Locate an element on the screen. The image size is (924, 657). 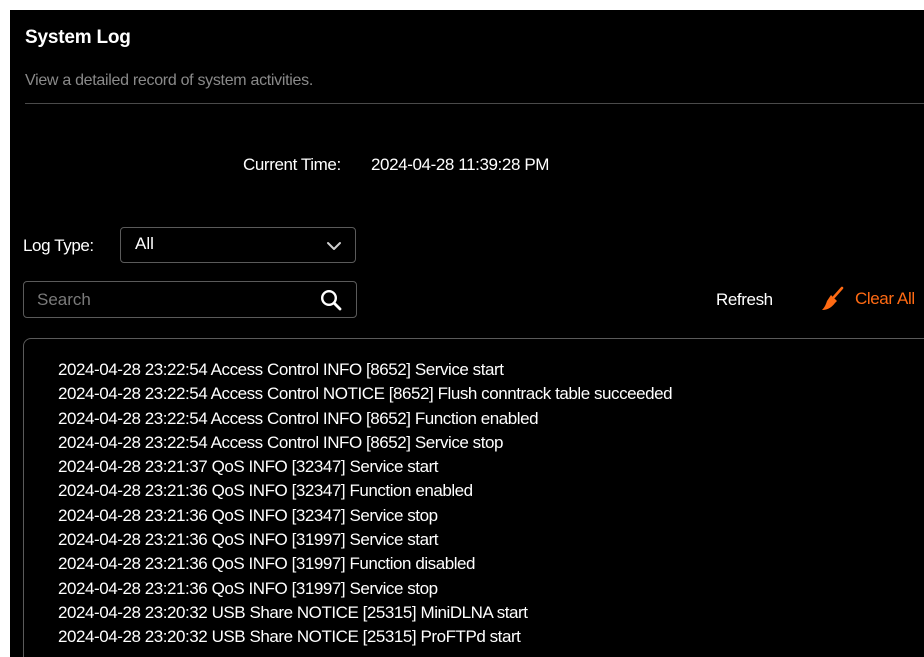
search-icon is located at coordinates (331, 300).